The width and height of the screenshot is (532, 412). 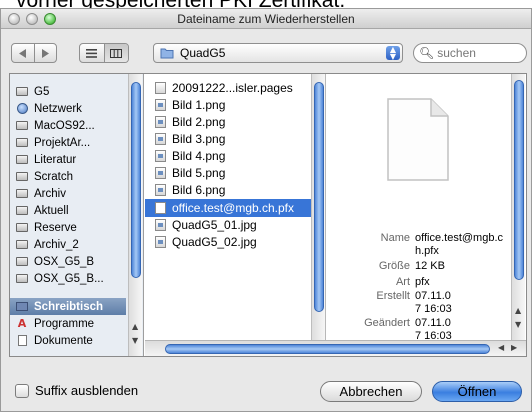 I want to click on file-item-label: office.test@mgb.ch.pfx, so click(x=233, y=208).